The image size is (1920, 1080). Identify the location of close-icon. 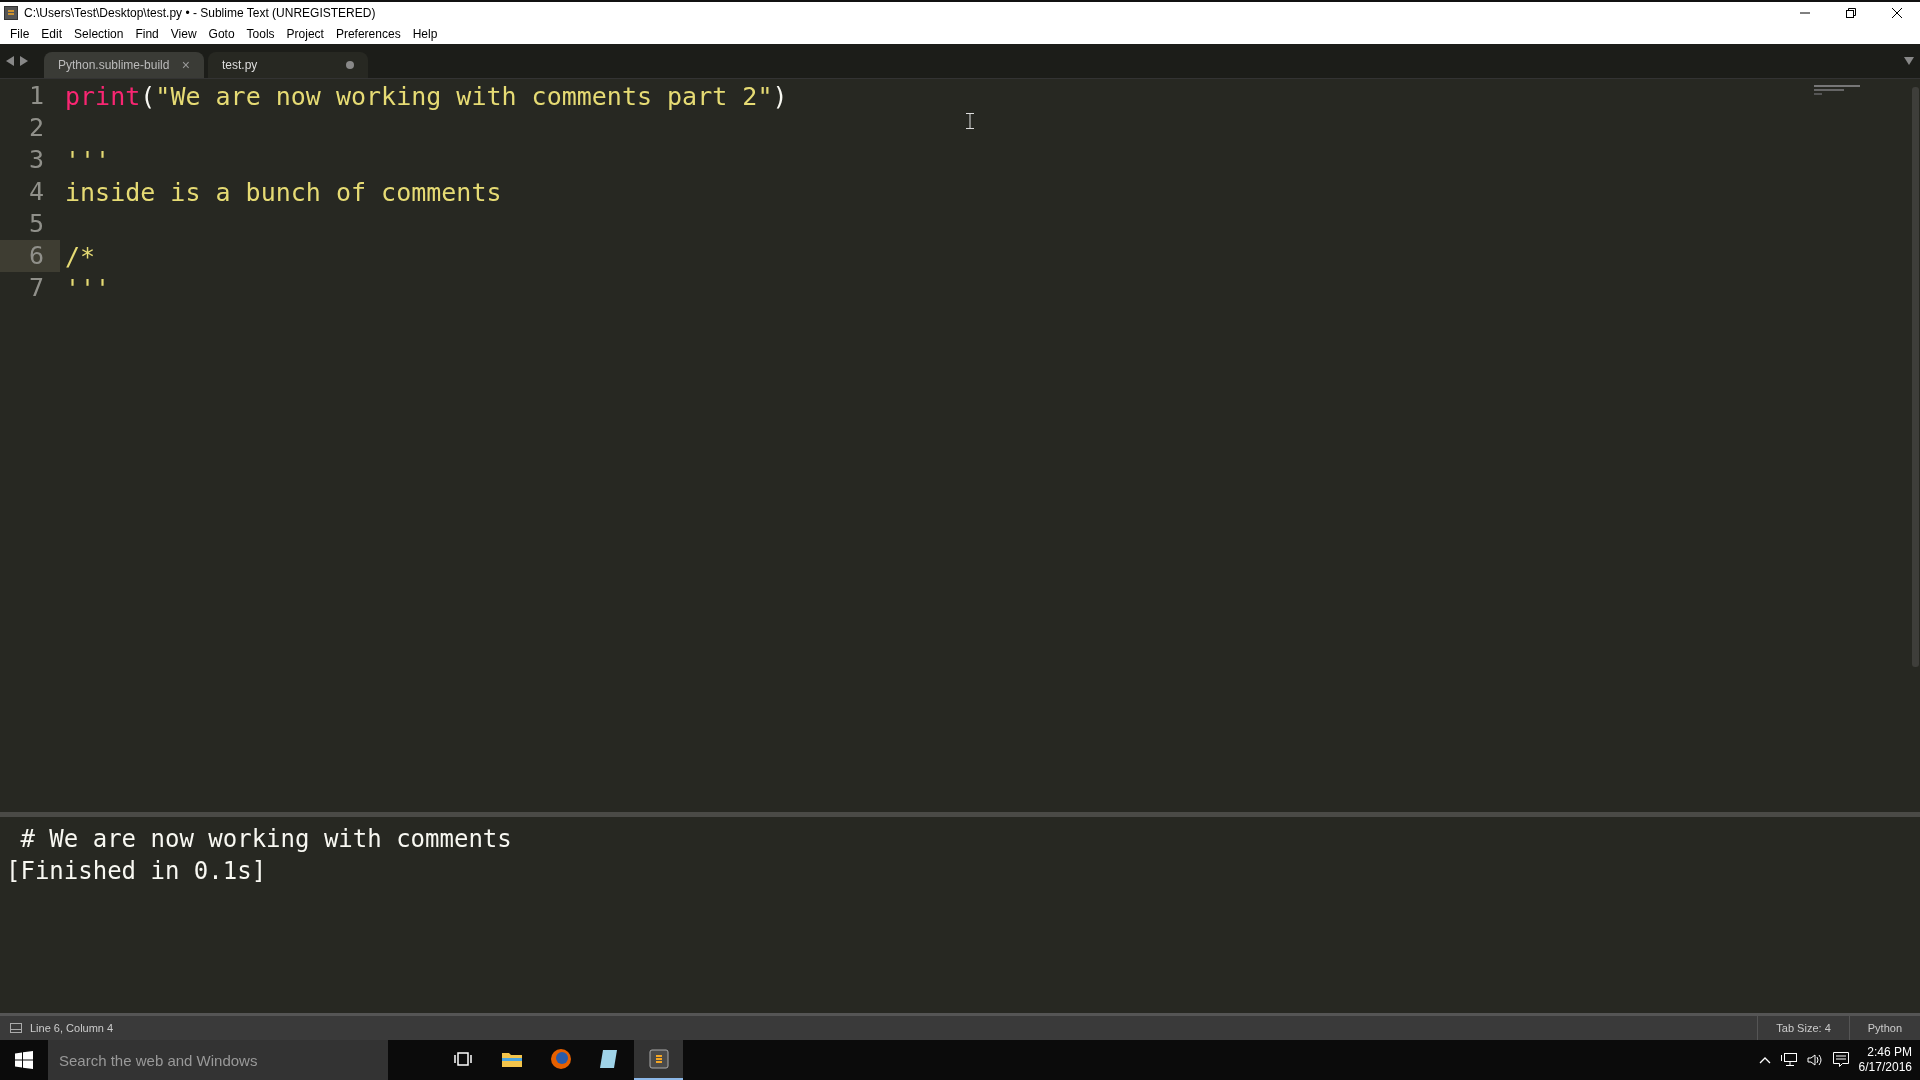
(1897, 13).